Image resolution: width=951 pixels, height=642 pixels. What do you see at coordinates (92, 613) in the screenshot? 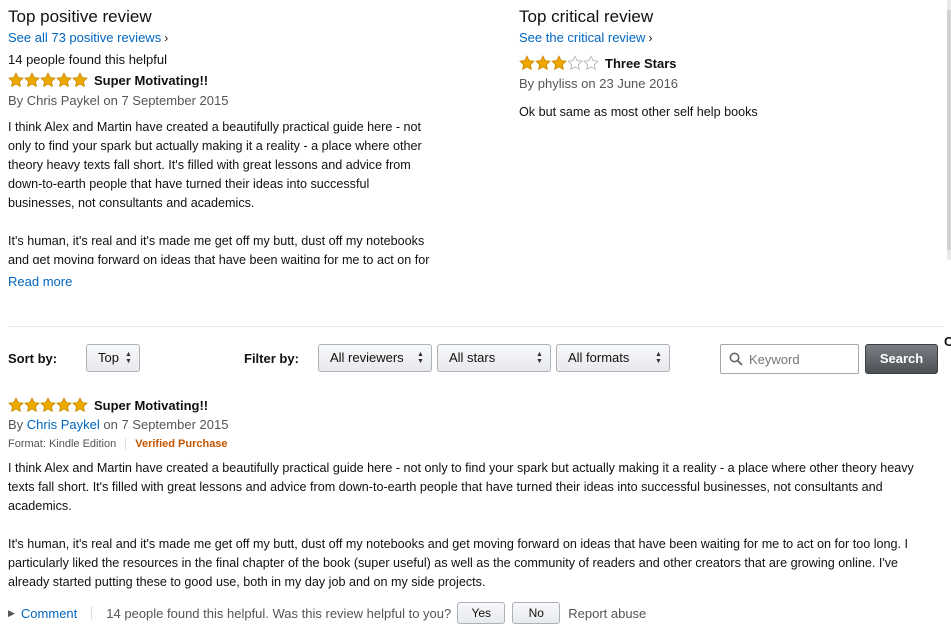
I see `action-divider` at bounding box center [92, 613].